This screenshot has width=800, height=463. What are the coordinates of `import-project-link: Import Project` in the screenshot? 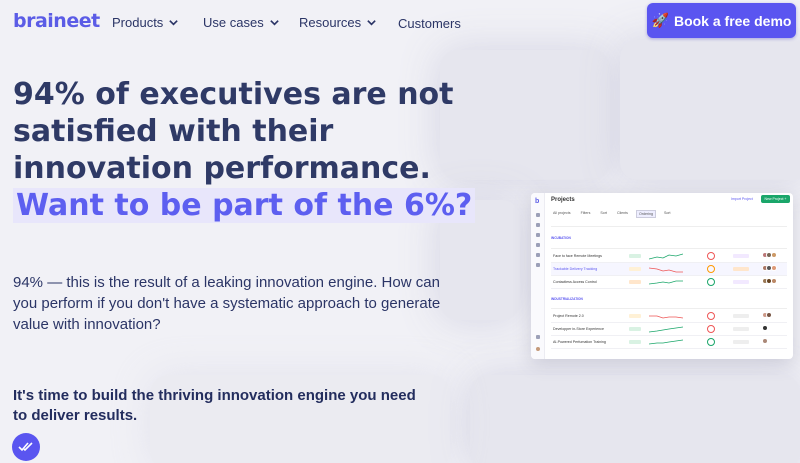 It's located at (742, 199).